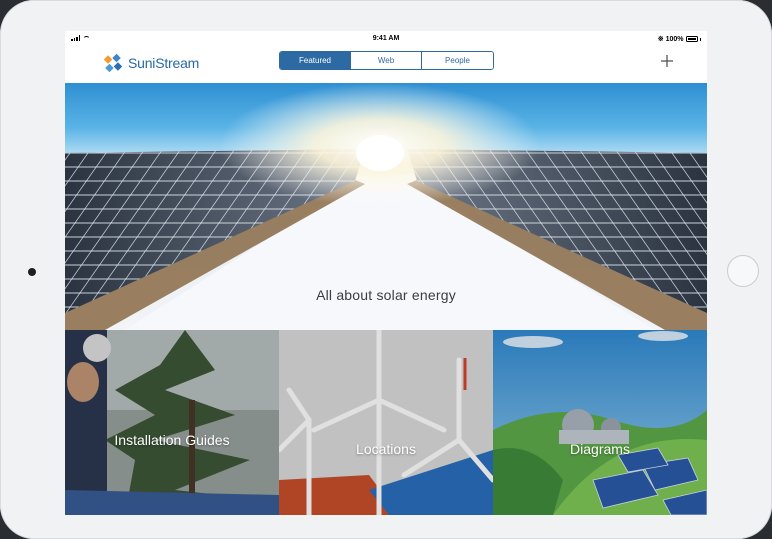  What do you see at coordinates (674, 39) in the screenshot?
I see `battery-percent: 100%` at bounding box center [674, 39].